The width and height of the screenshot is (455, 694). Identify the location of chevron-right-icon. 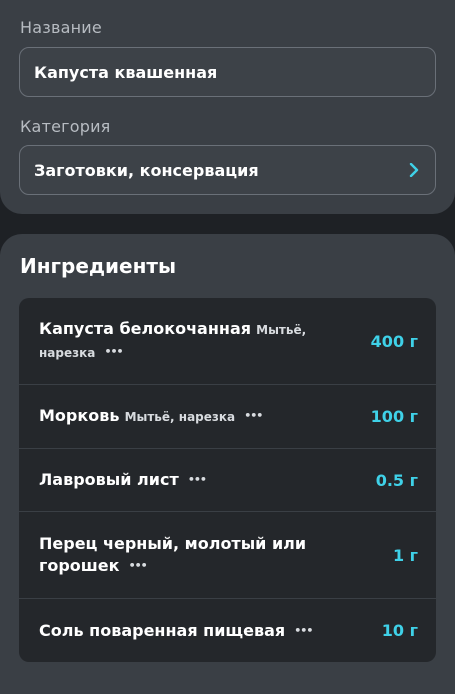
(414, 170).